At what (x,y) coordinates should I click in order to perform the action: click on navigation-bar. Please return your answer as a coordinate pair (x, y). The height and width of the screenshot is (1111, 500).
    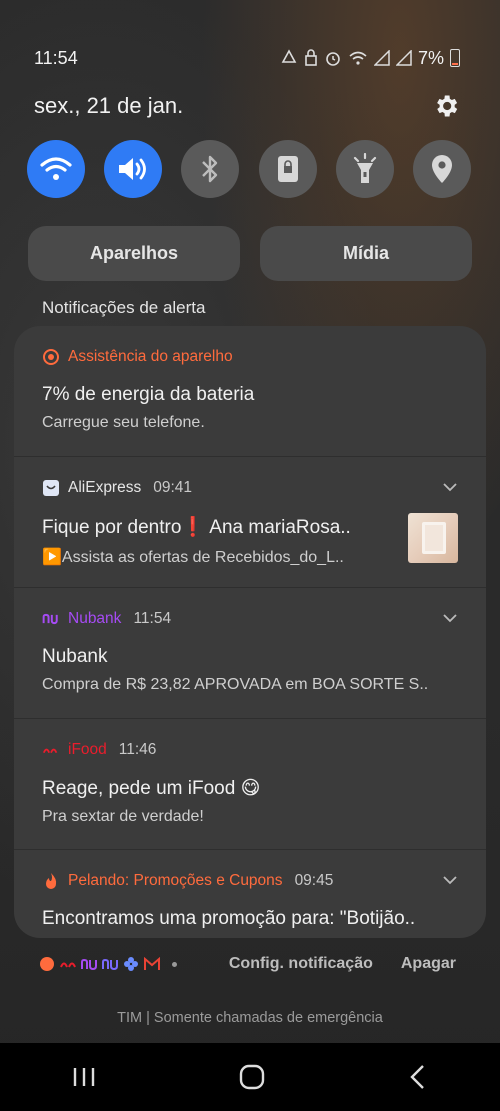
    Looking at the image, I should click on (250, 1077).